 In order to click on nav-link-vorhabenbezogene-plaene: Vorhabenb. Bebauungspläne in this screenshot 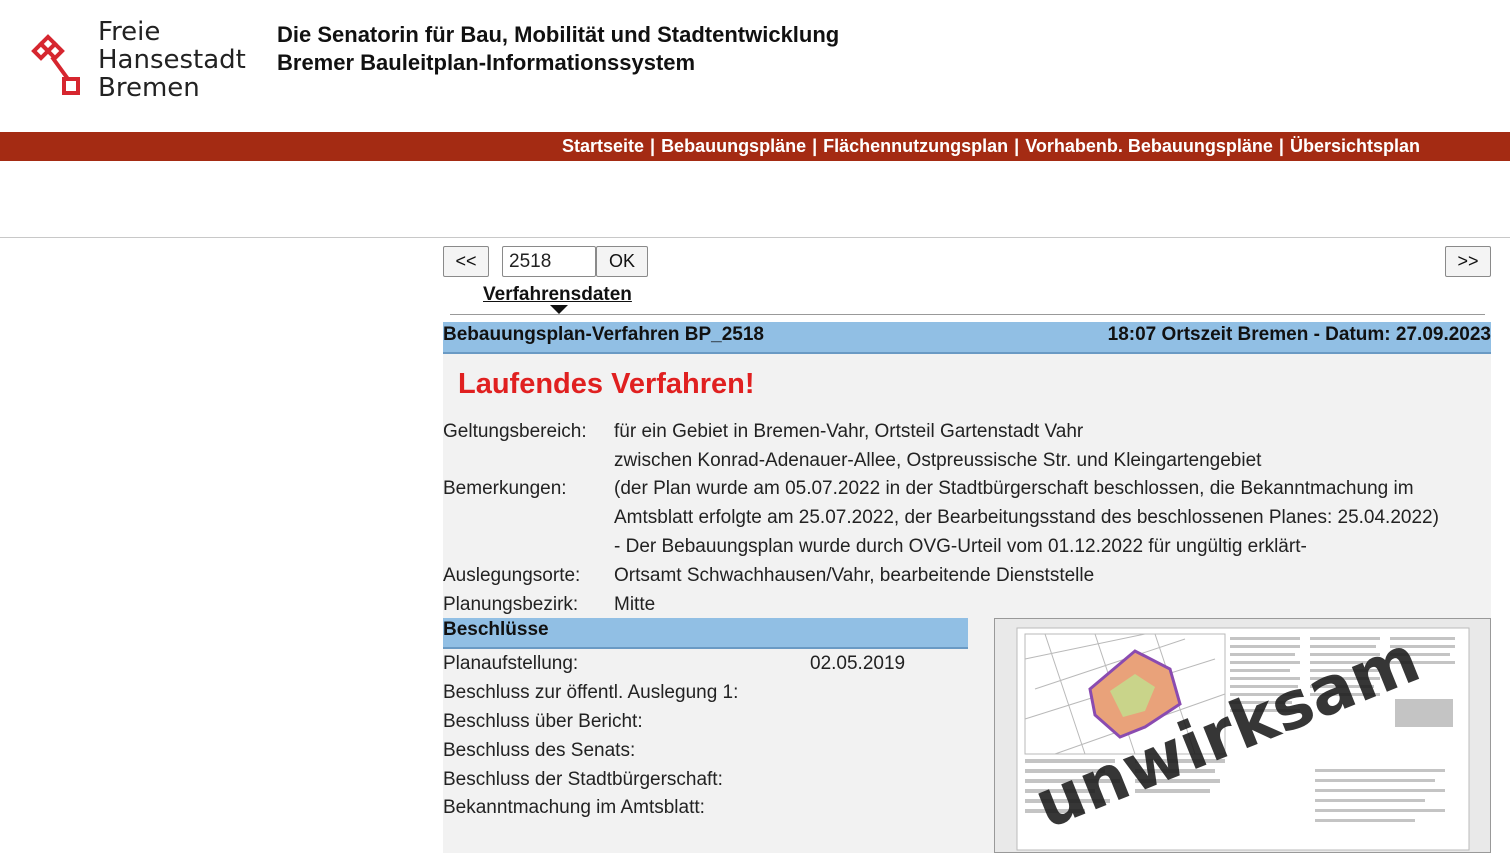, I will do `click(1149, 146)`.